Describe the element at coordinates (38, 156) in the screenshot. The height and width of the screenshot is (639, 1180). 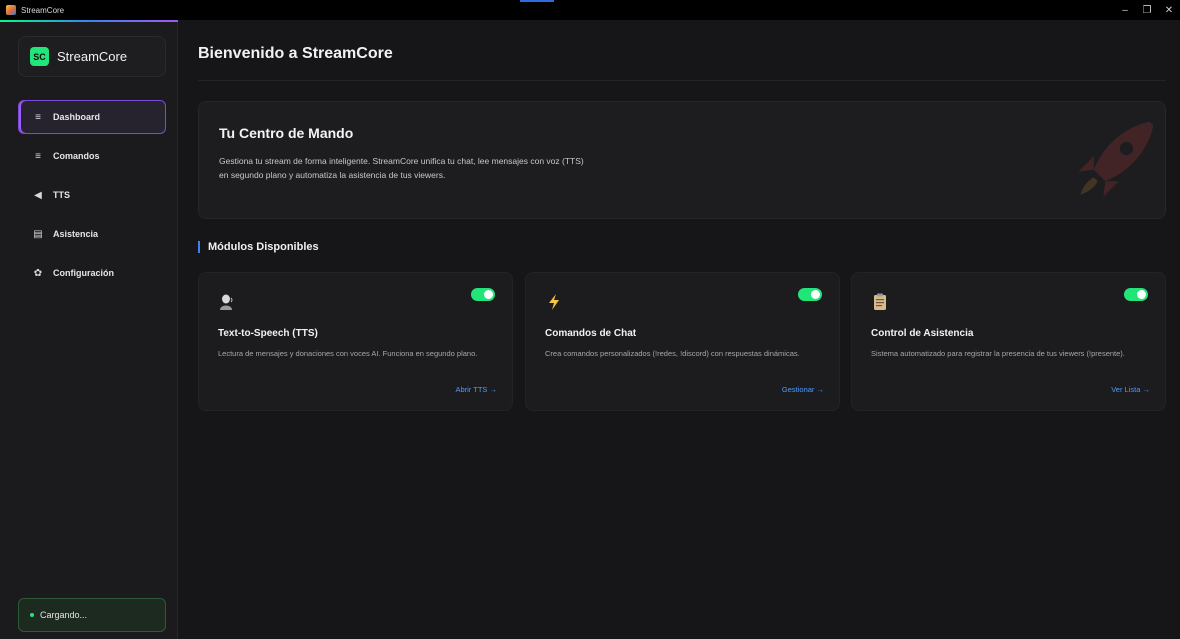
I see `list-icon: ≡` at that location.